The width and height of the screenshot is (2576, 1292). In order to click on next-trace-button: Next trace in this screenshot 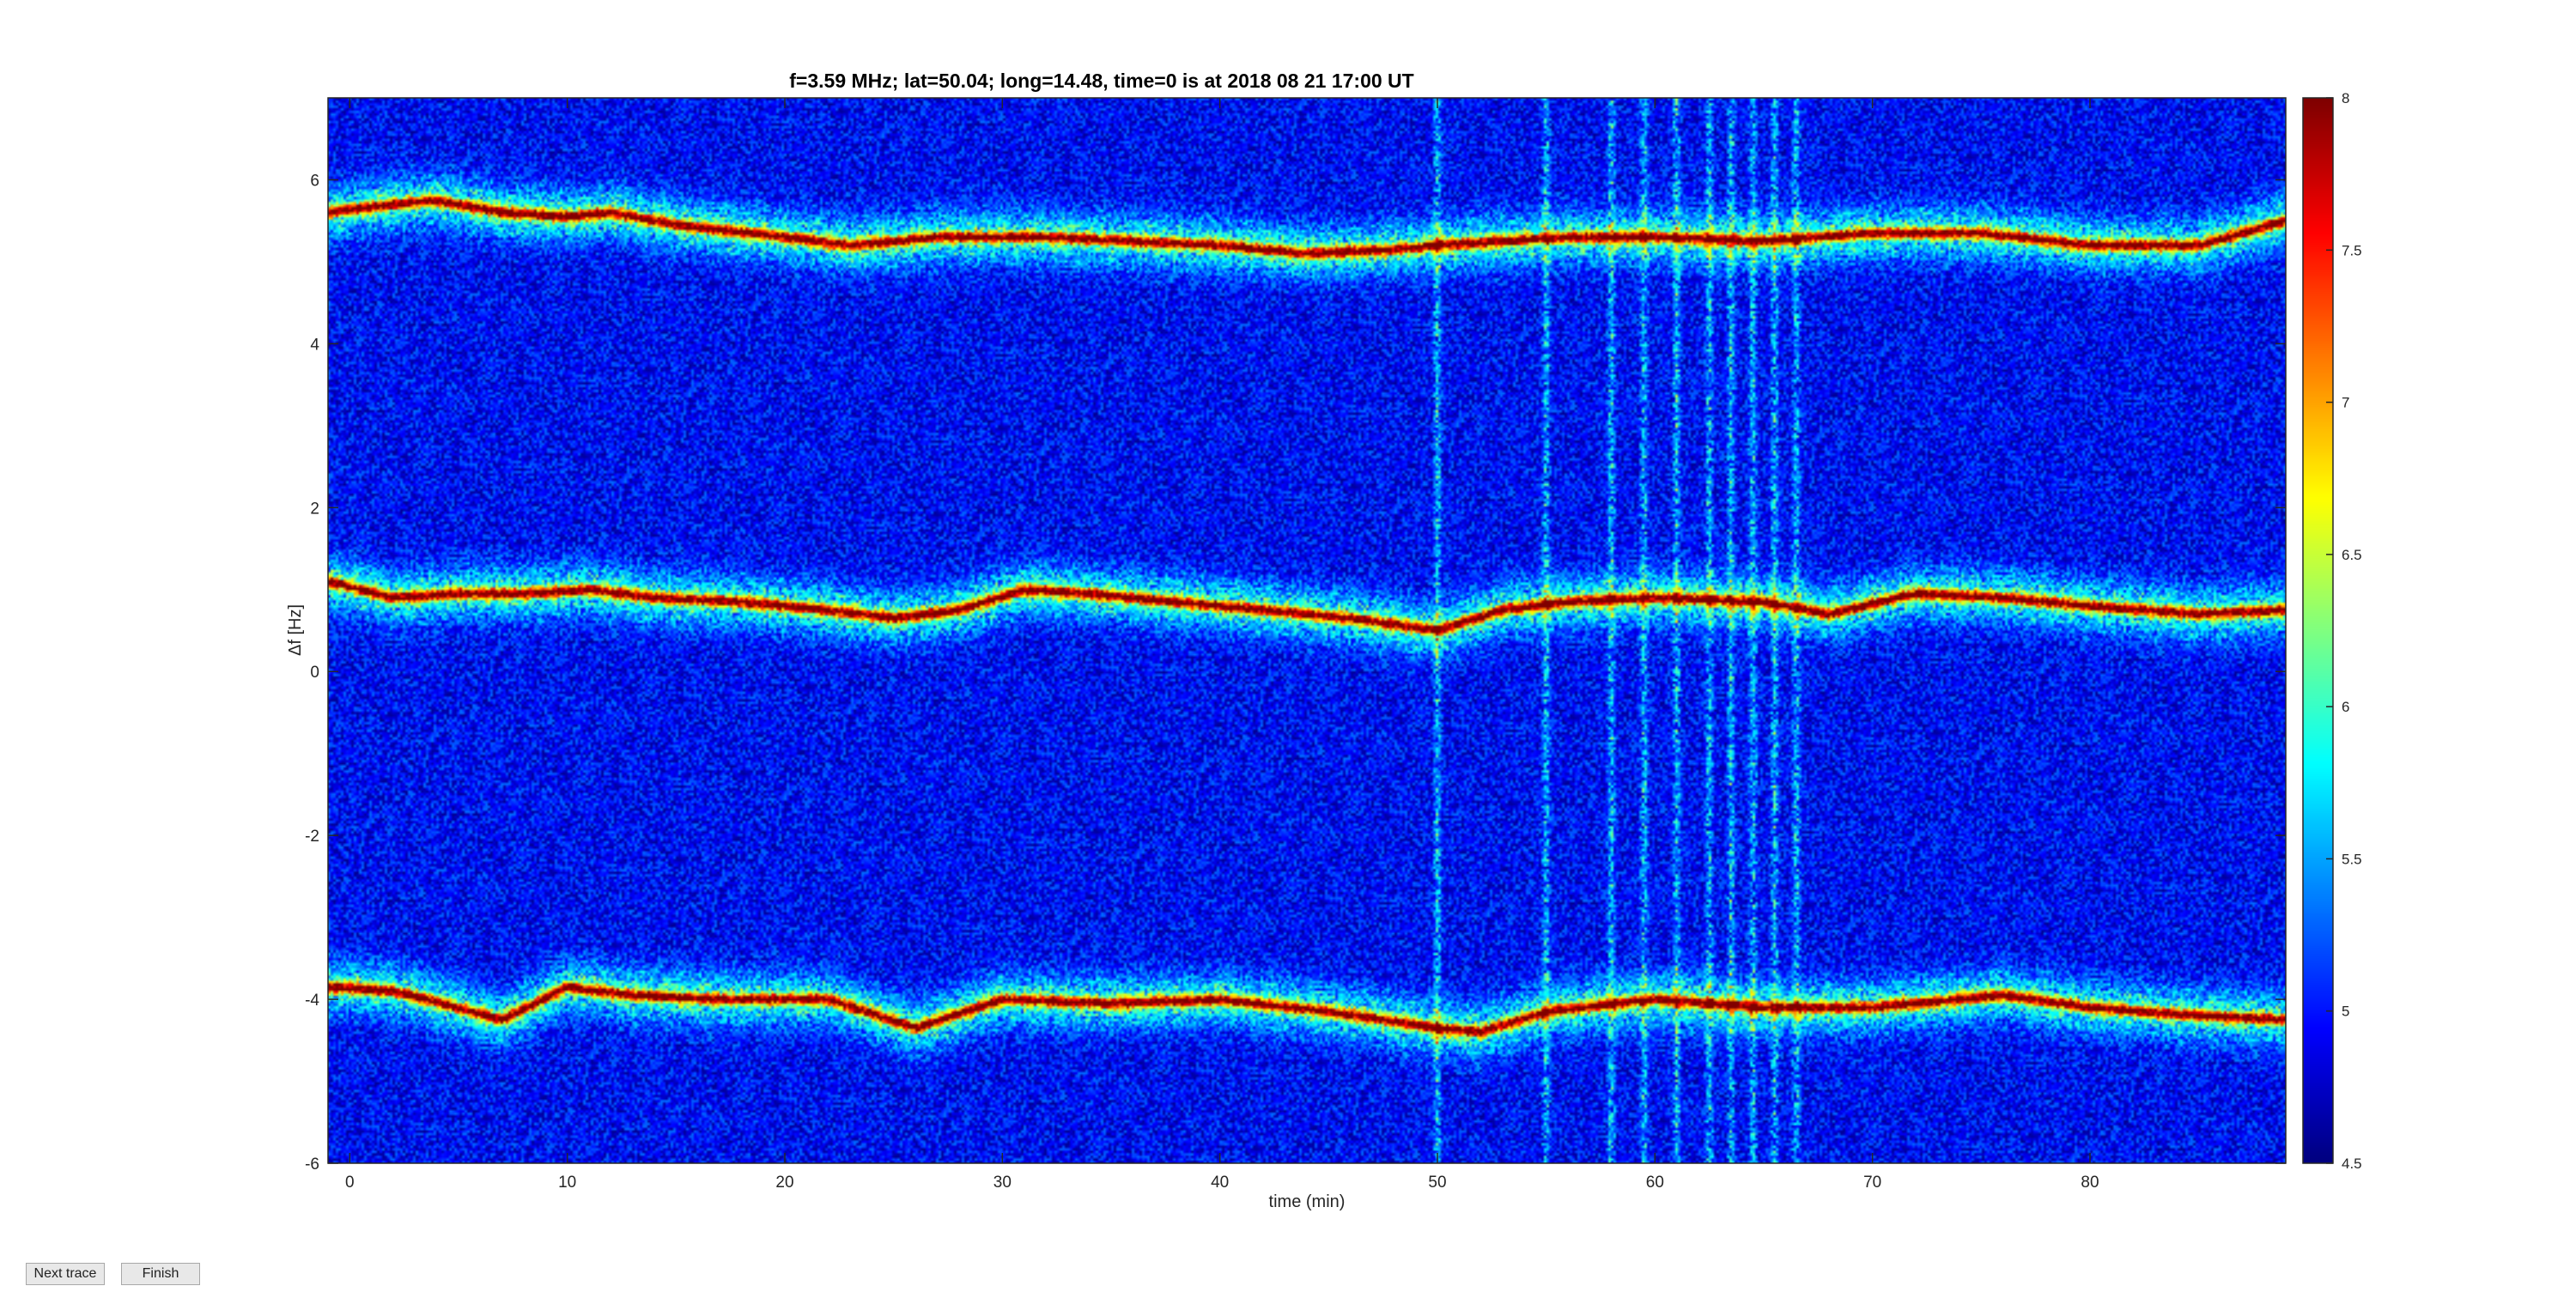, I will do `click(66, 1274)`.